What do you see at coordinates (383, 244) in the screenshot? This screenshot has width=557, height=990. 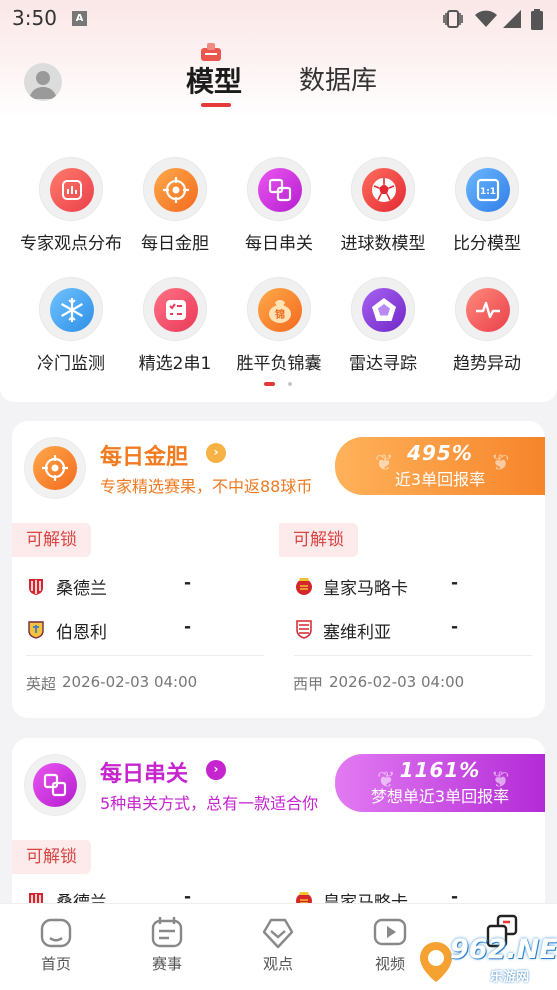 I see `grid-label: 进球数模型` at bounding box center [383, 244].